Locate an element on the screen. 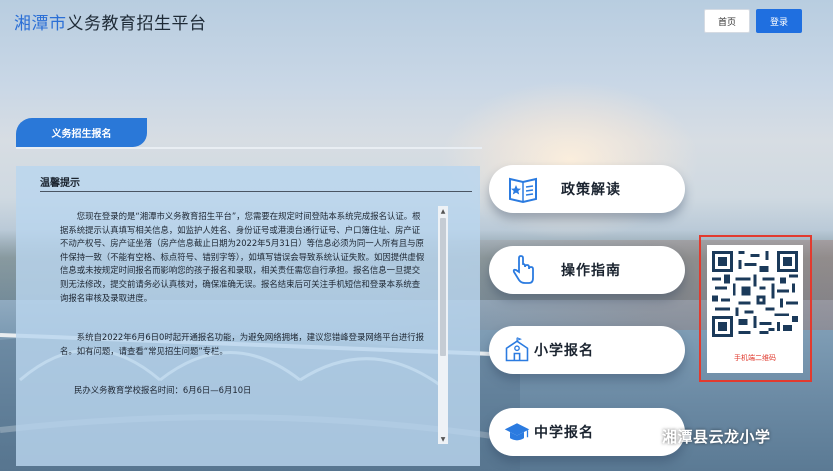 The image size is (833, 471). menu-label: 政策解读 is located at coordinates (591, 190).